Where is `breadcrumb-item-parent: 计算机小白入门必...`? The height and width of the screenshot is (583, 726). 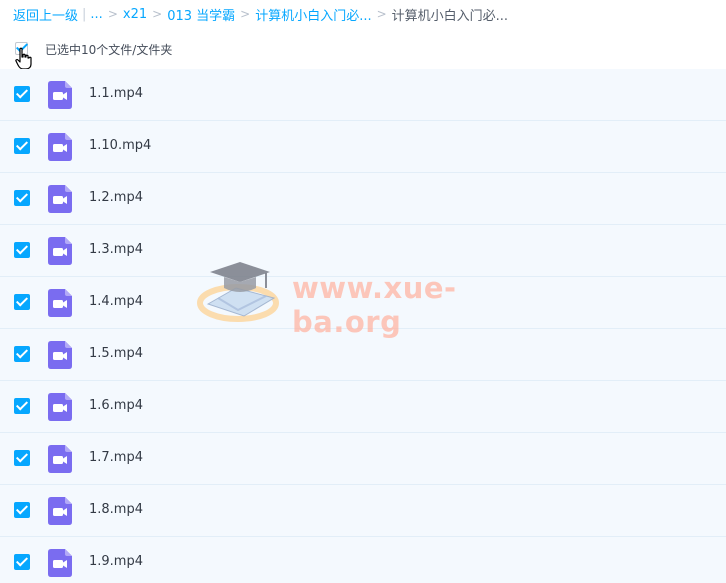 breadcrumb-item-parent: 计算机小白入门必... is located at coordinates (313, 14).